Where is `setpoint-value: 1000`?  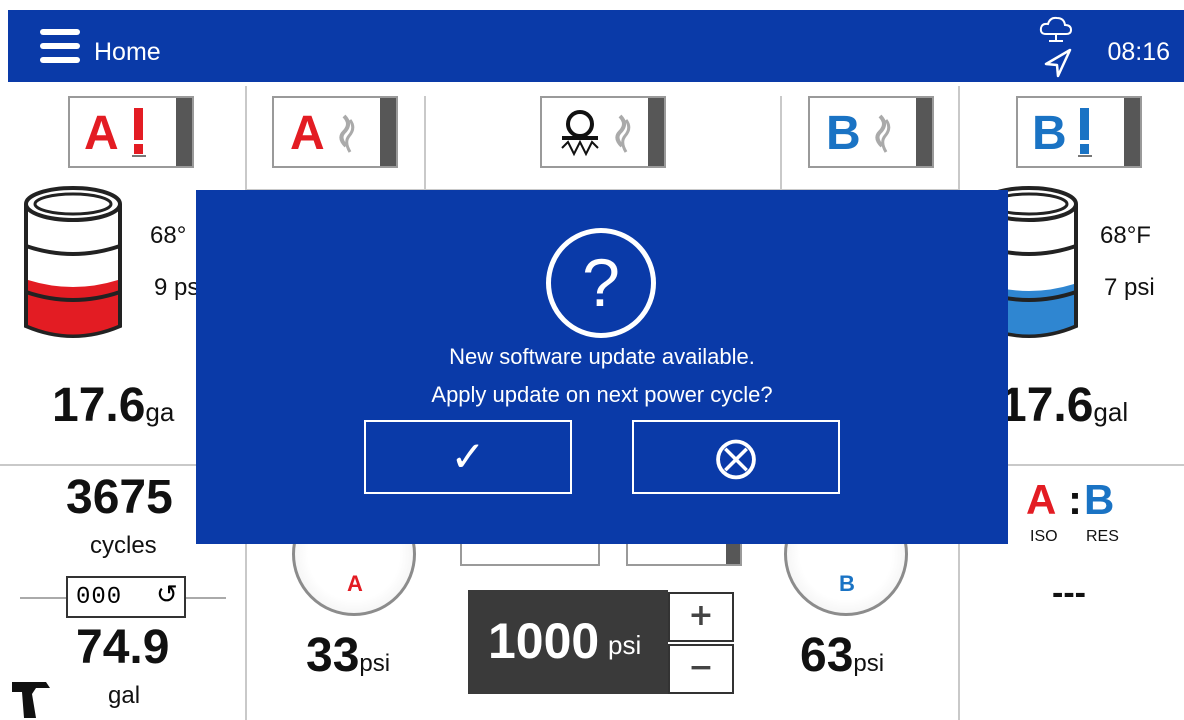 setpoint-value: 1000 is located at coordinates (544, 641).